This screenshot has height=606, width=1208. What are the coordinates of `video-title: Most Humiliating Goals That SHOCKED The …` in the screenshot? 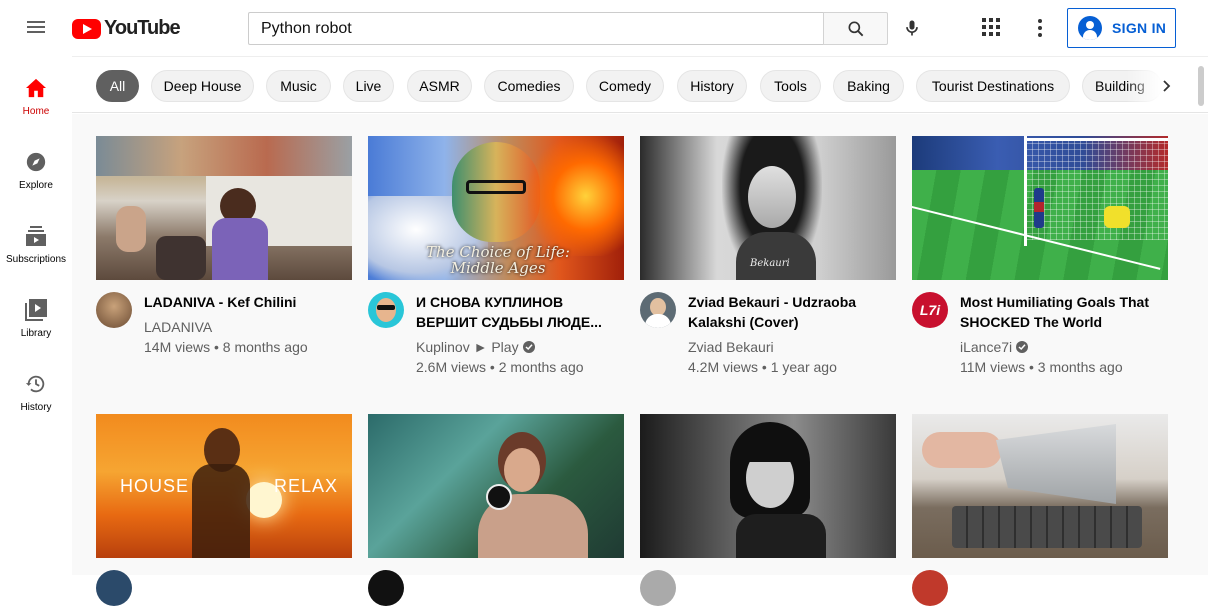 It's located at (1064, 312).